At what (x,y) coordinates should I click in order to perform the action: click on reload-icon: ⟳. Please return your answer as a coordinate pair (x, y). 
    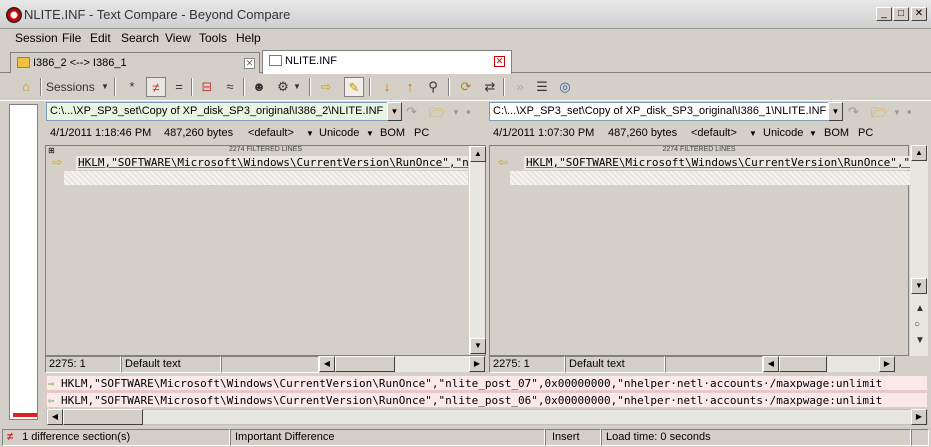
    Looking at the image, I should click on (466, 87).